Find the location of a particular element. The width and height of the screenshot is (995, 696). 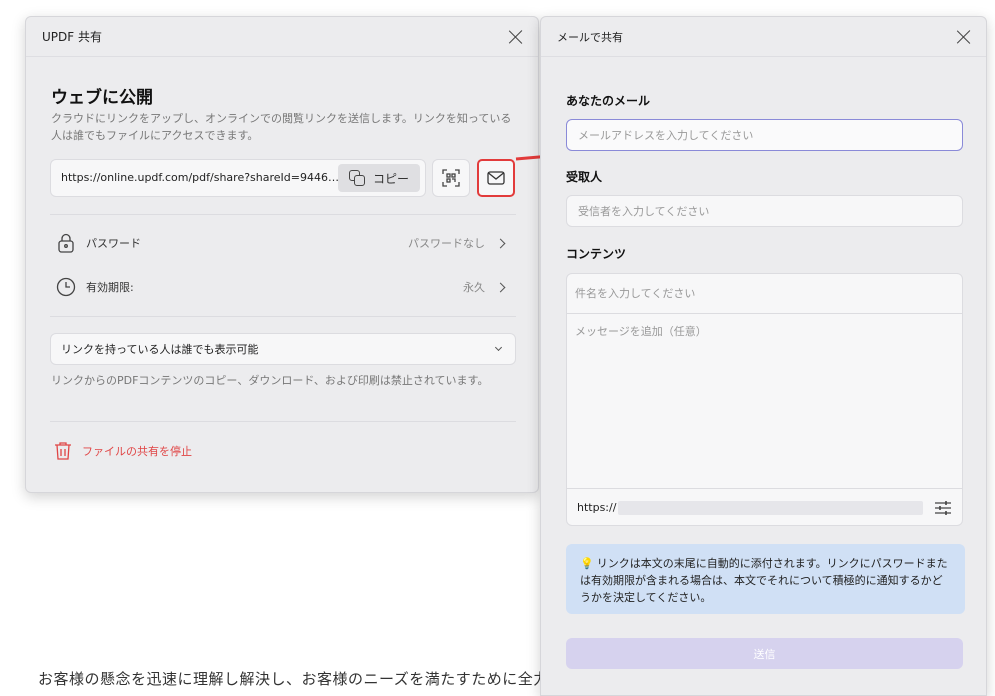

expiry-row: 有効期限: 永久 is located at coordinates (283, 287).